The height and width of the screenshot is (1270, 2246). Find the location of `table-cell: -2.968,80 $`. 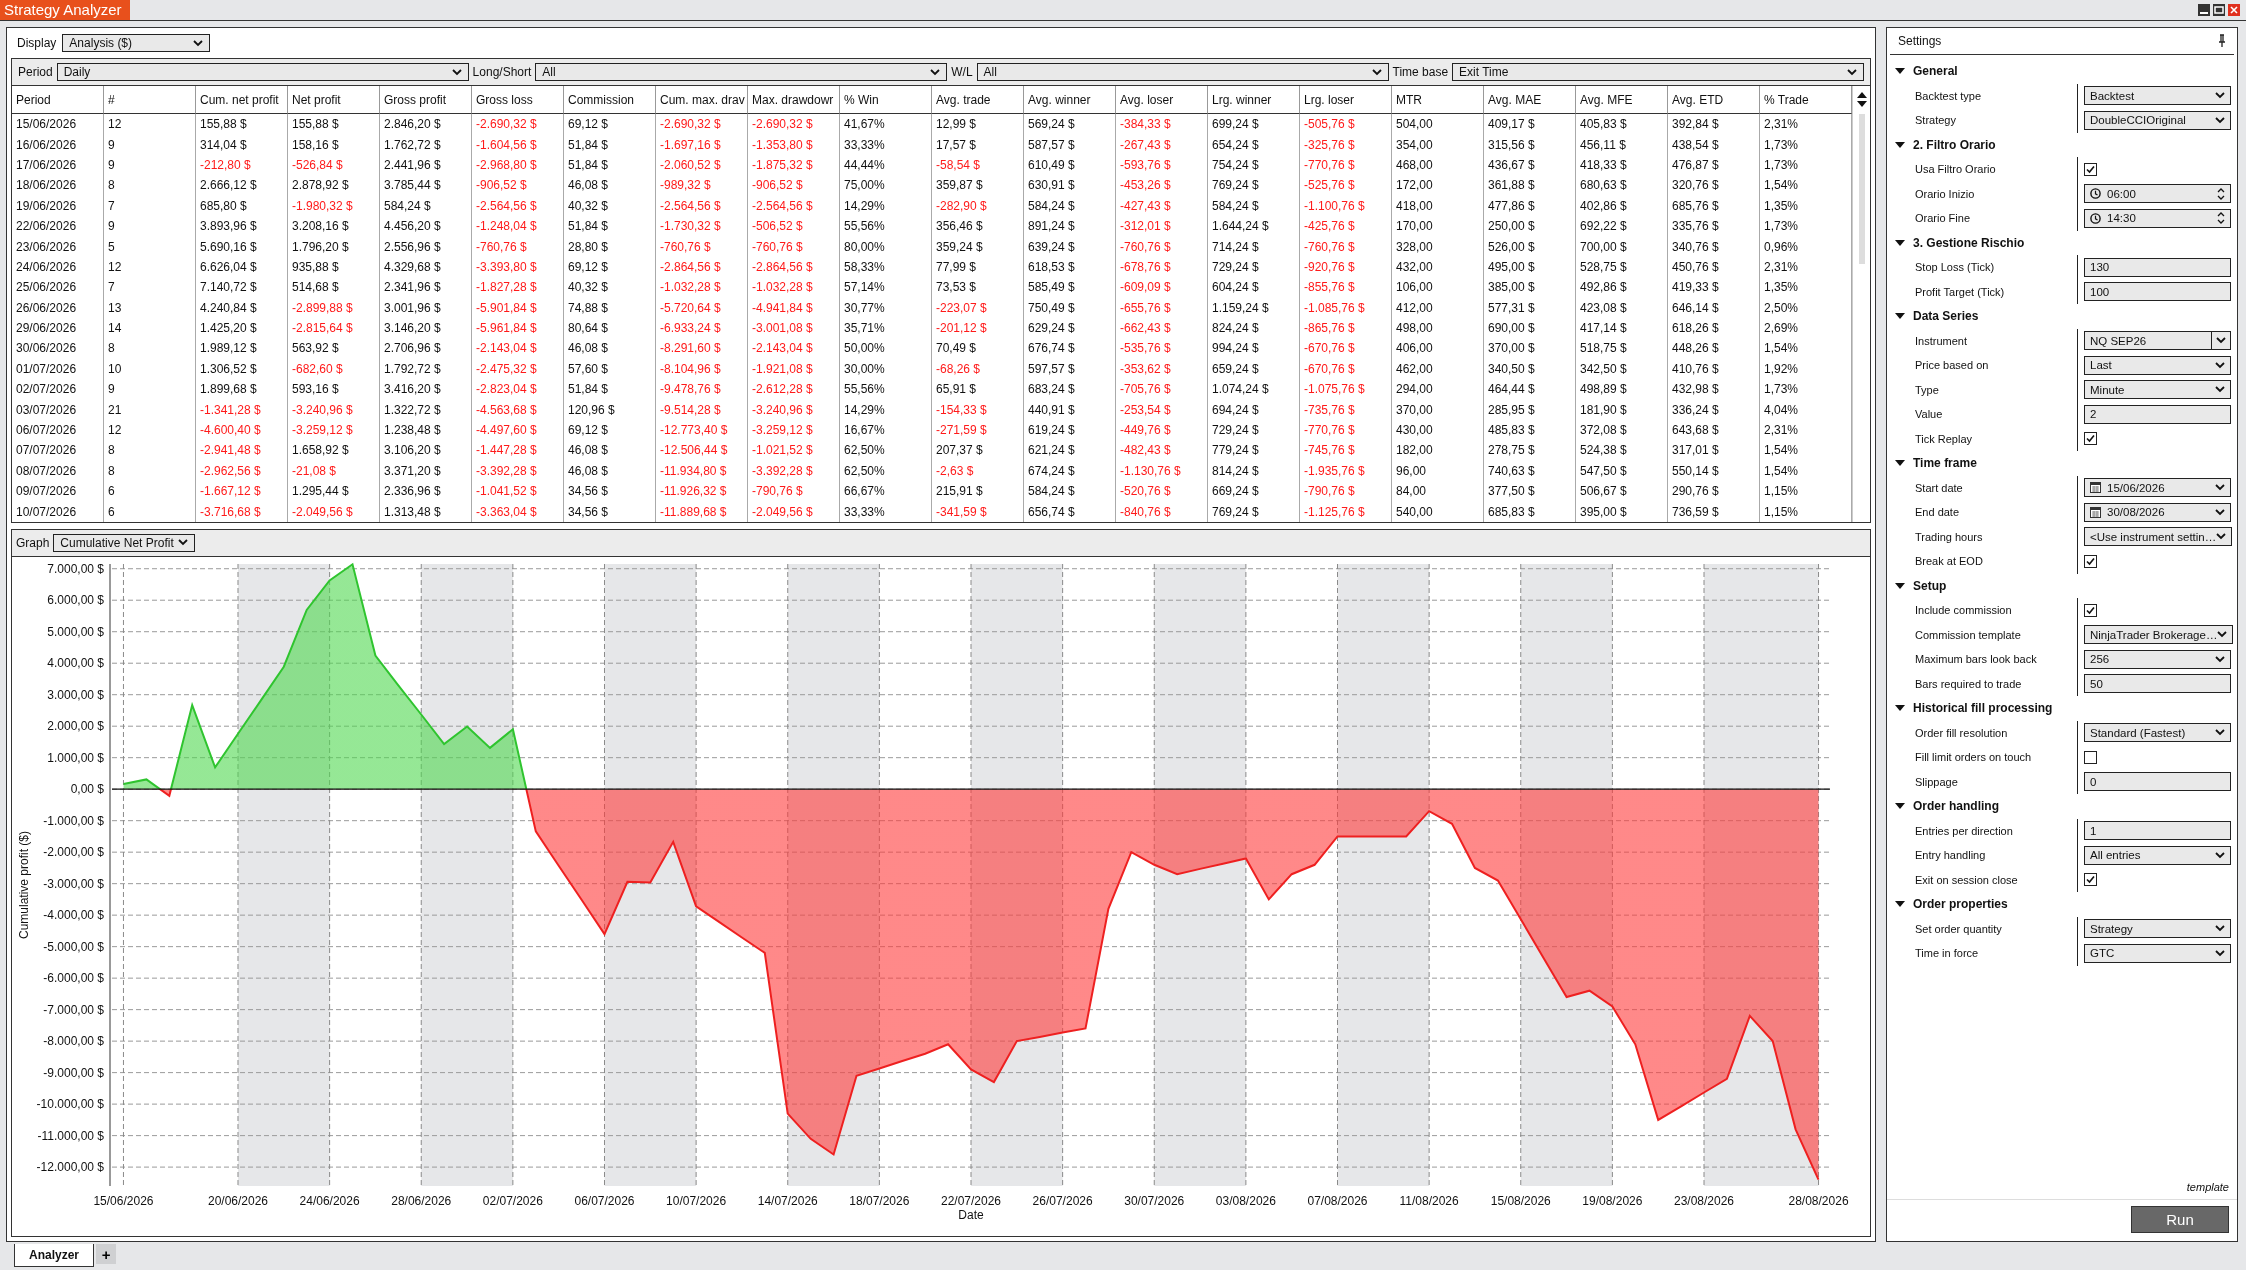

table-cell: -2.968,80 $ is located at coordinates (518, 165).